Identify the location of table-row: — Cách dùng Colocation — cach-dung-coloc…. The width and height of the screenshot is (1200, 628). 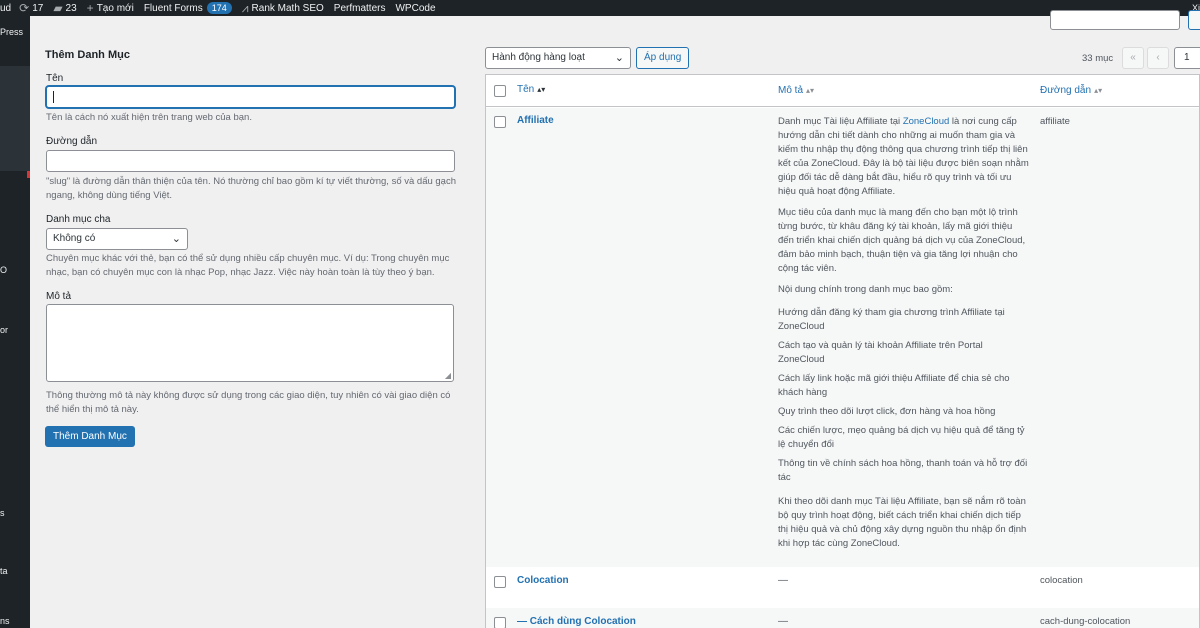
(842, 618).